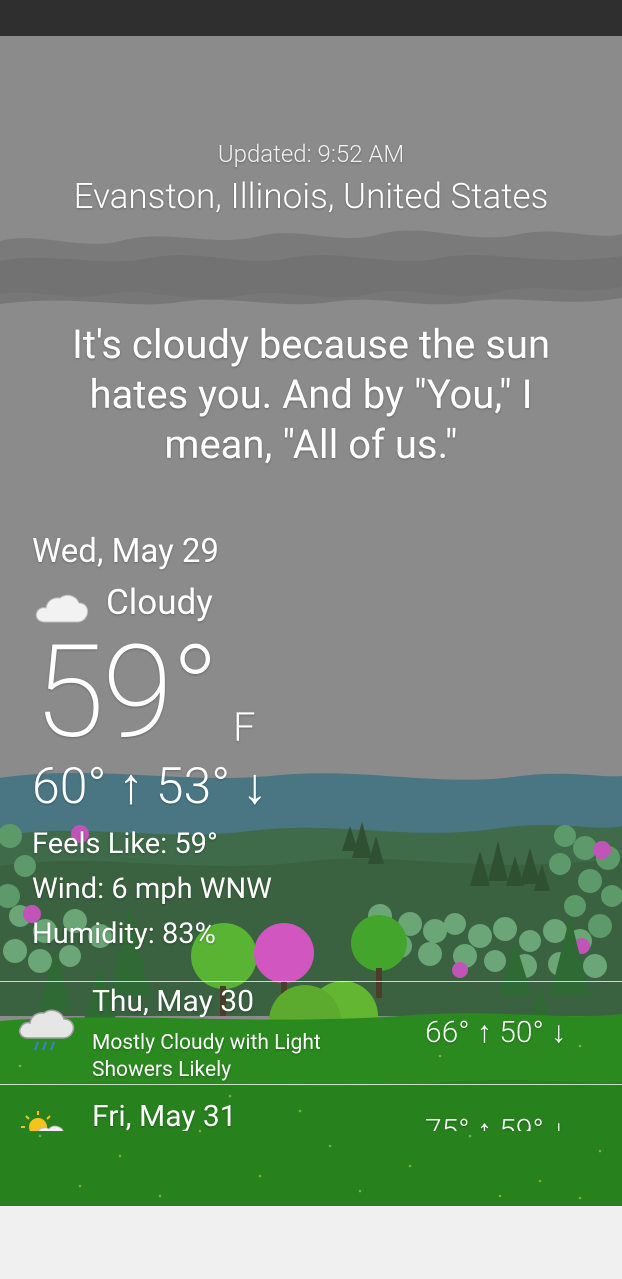 Image resolution: width=622 pixels, height=1279 pixels. I want to click on forecast-day: Thu, May 30, so click(173, 1001).